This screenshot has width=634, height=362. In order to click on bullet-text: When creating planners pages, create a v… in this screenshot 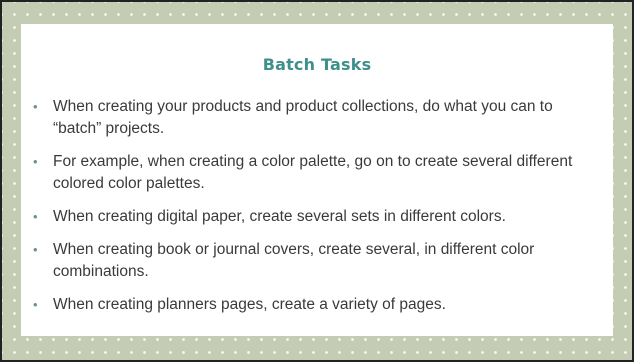, I will do `click(249, 304)`.